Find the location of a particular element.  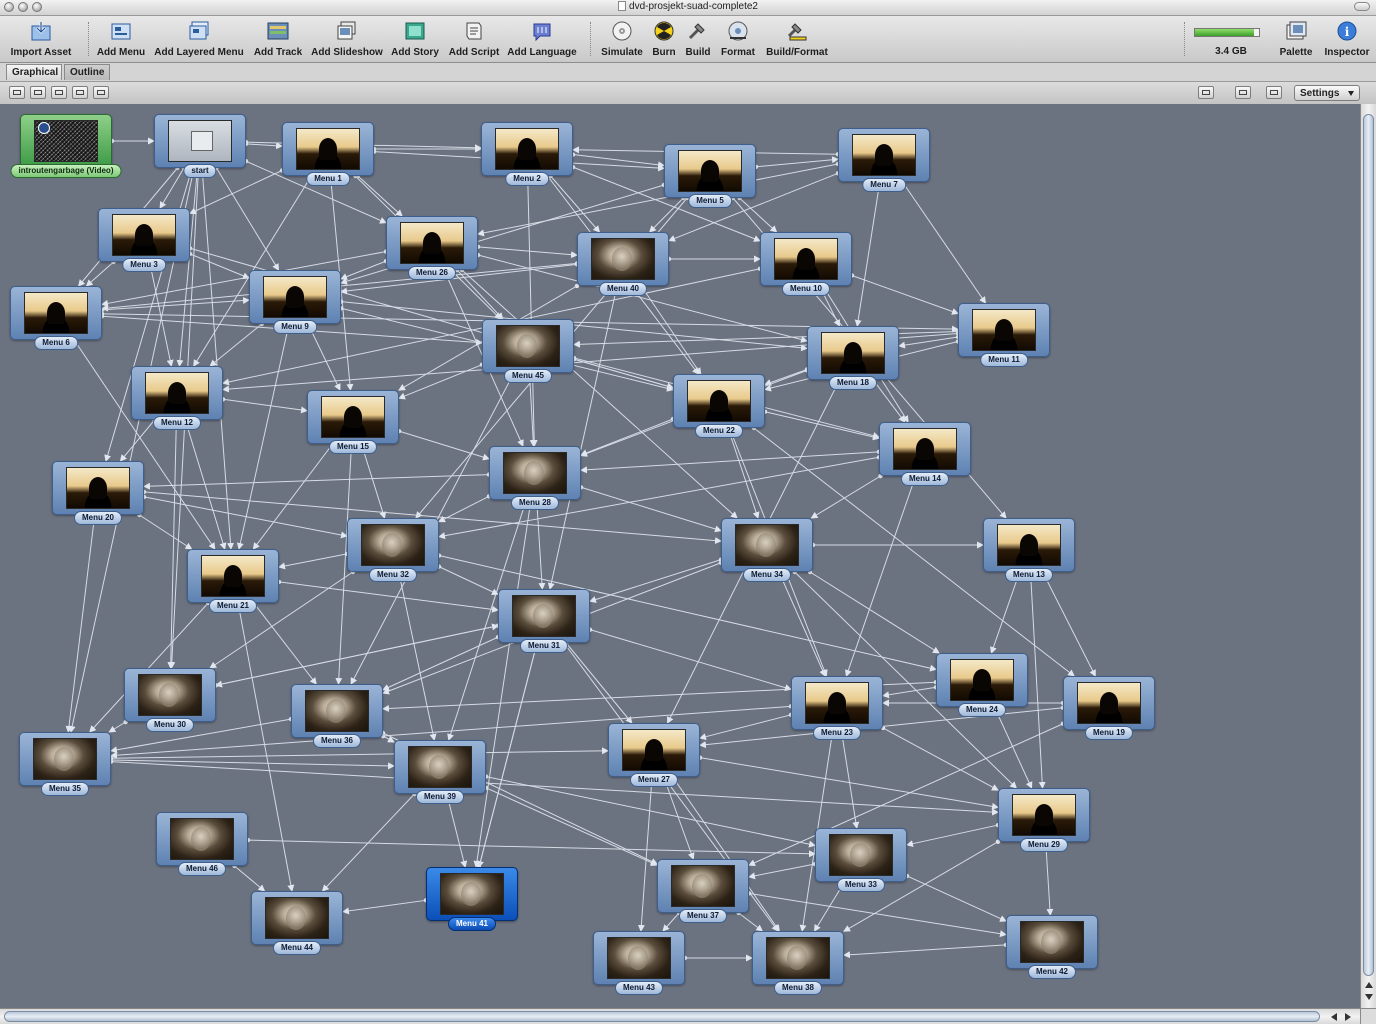

scroll-up-arrow is located at coordinates (1369, 985).